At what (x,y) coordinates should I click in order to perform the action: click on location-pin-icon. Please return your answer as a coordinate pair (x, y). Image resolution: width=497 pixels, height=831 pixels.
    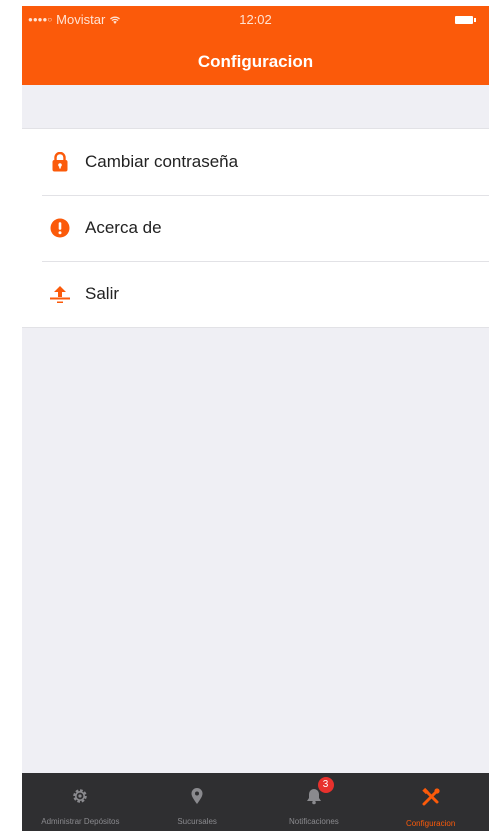
    Looking at the image, I should click on (197, 796).